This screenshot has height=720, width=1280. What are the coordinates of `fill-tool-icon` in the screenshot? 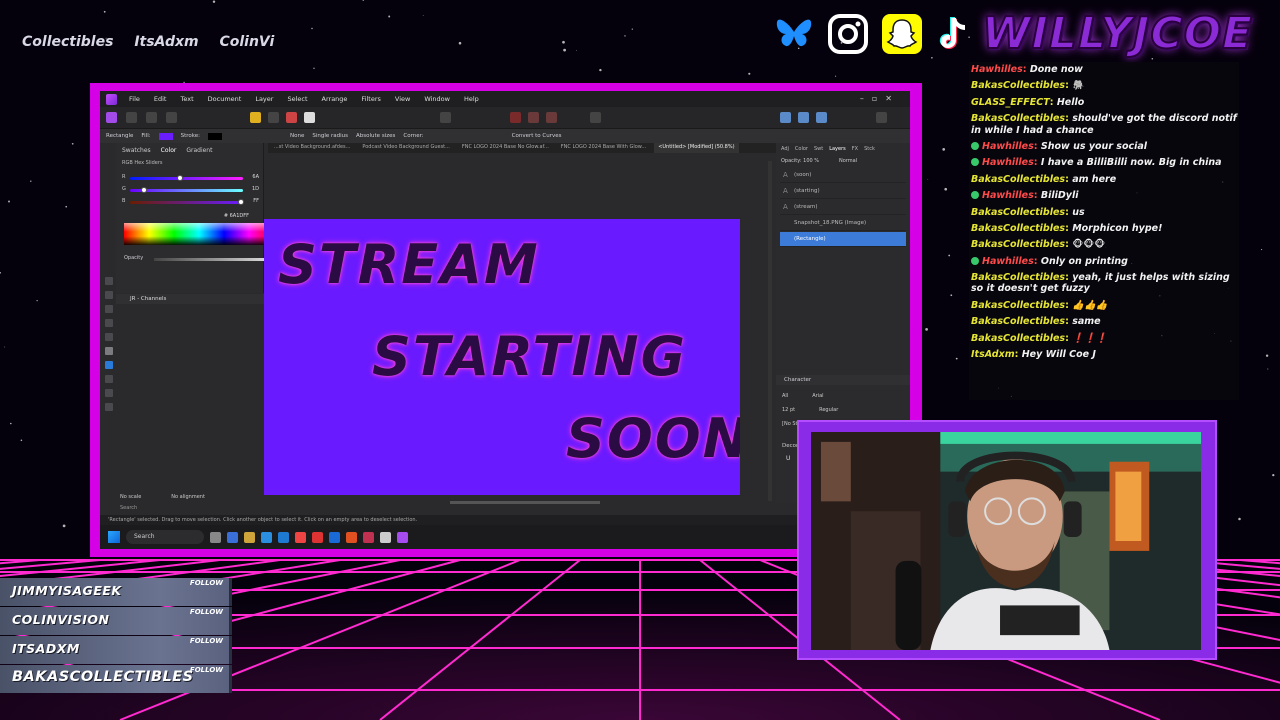 It's located at (109, 351).